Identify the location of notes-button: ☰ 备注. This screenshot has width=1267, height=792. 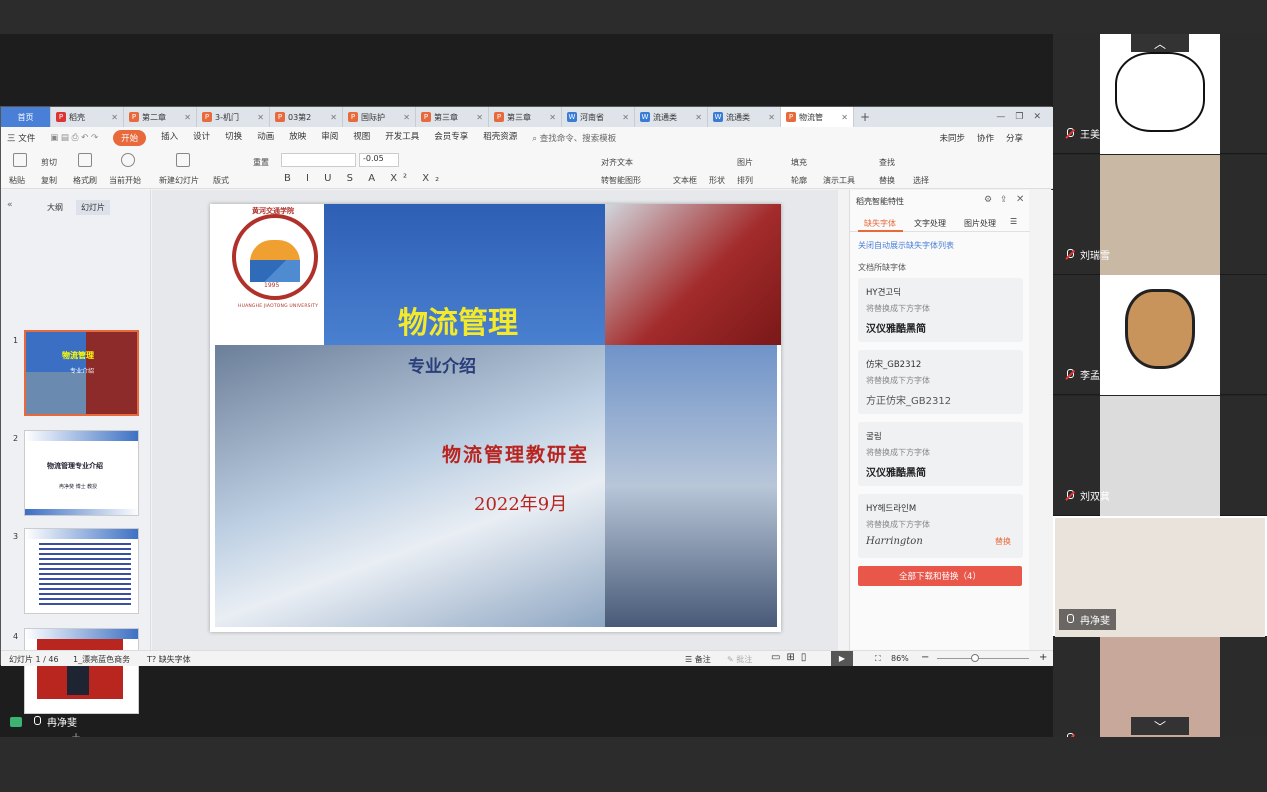
(698, 659).